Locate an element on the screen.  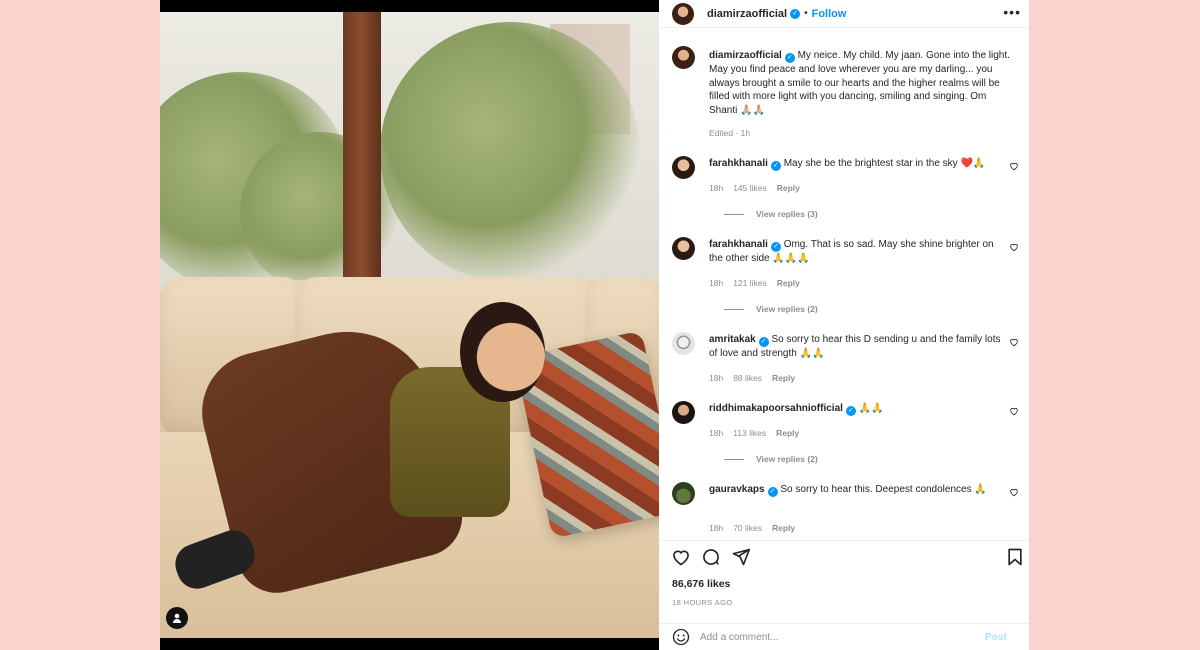
comment-meta: 18h 113 likes Reply is located at coordinates (754, 433).